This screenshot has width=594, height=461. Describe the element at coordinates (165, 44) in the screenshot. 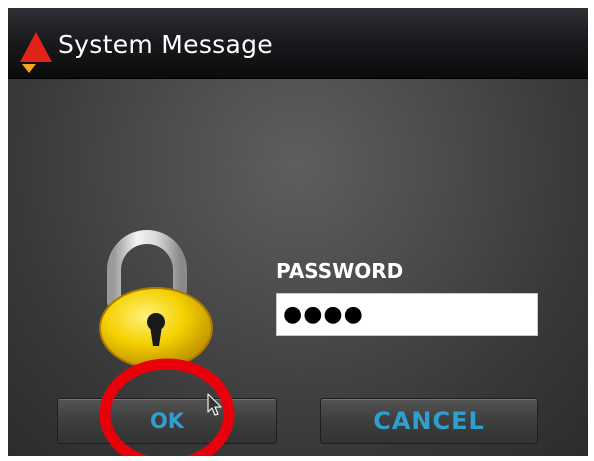

I see `dialog-title: System Message` at that location.